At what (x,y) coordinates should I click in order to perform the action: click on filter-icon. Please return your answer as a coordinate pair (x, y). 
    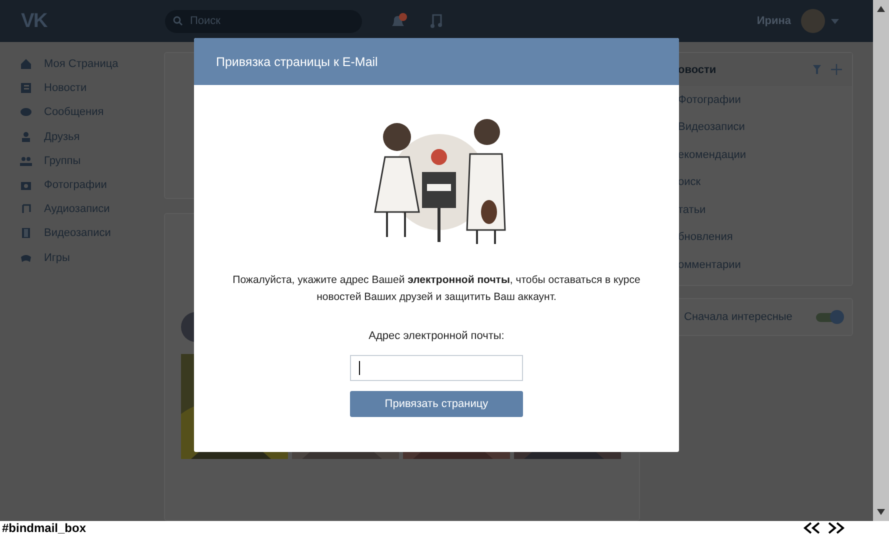
    Looking at the image, I should click on (817, 69).